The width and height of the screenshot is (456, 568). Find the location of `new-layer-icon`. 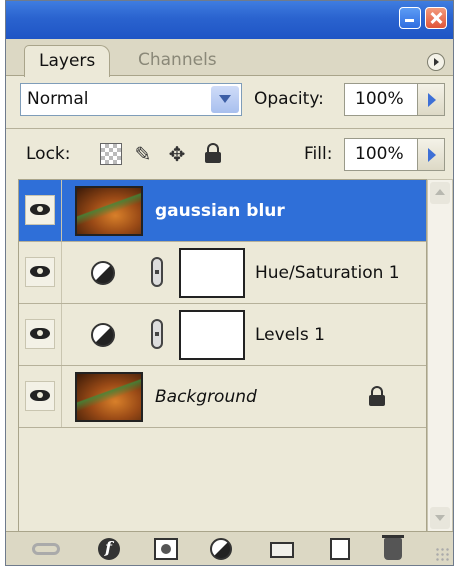

new-layer-icon is located at coordinates (340, 549).